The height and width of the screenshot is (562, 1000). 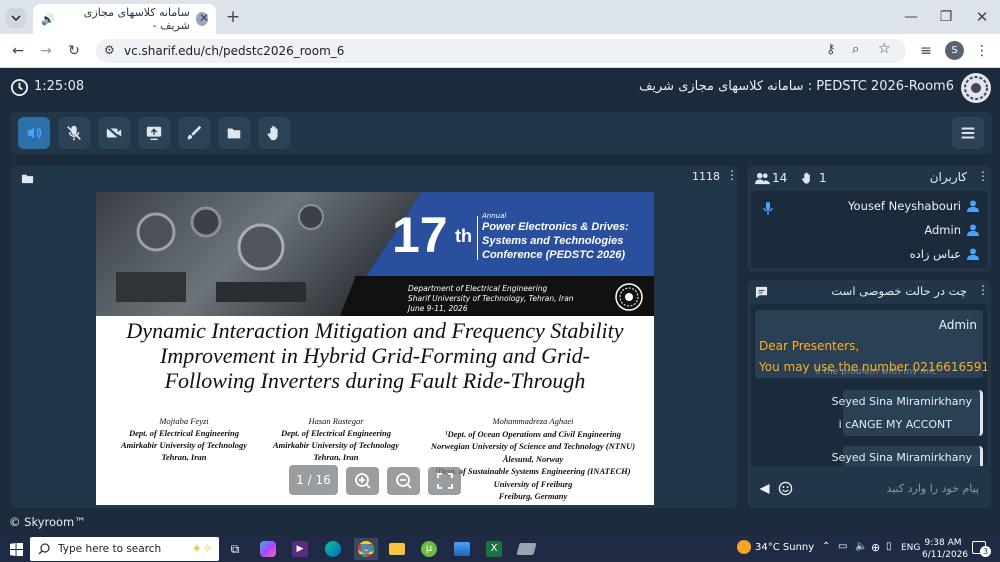 What do you see at coordinates (47, 522) in the screenshot?
I see `skyroom-footer: © Skyroom™` at bounding box center [47, 522].